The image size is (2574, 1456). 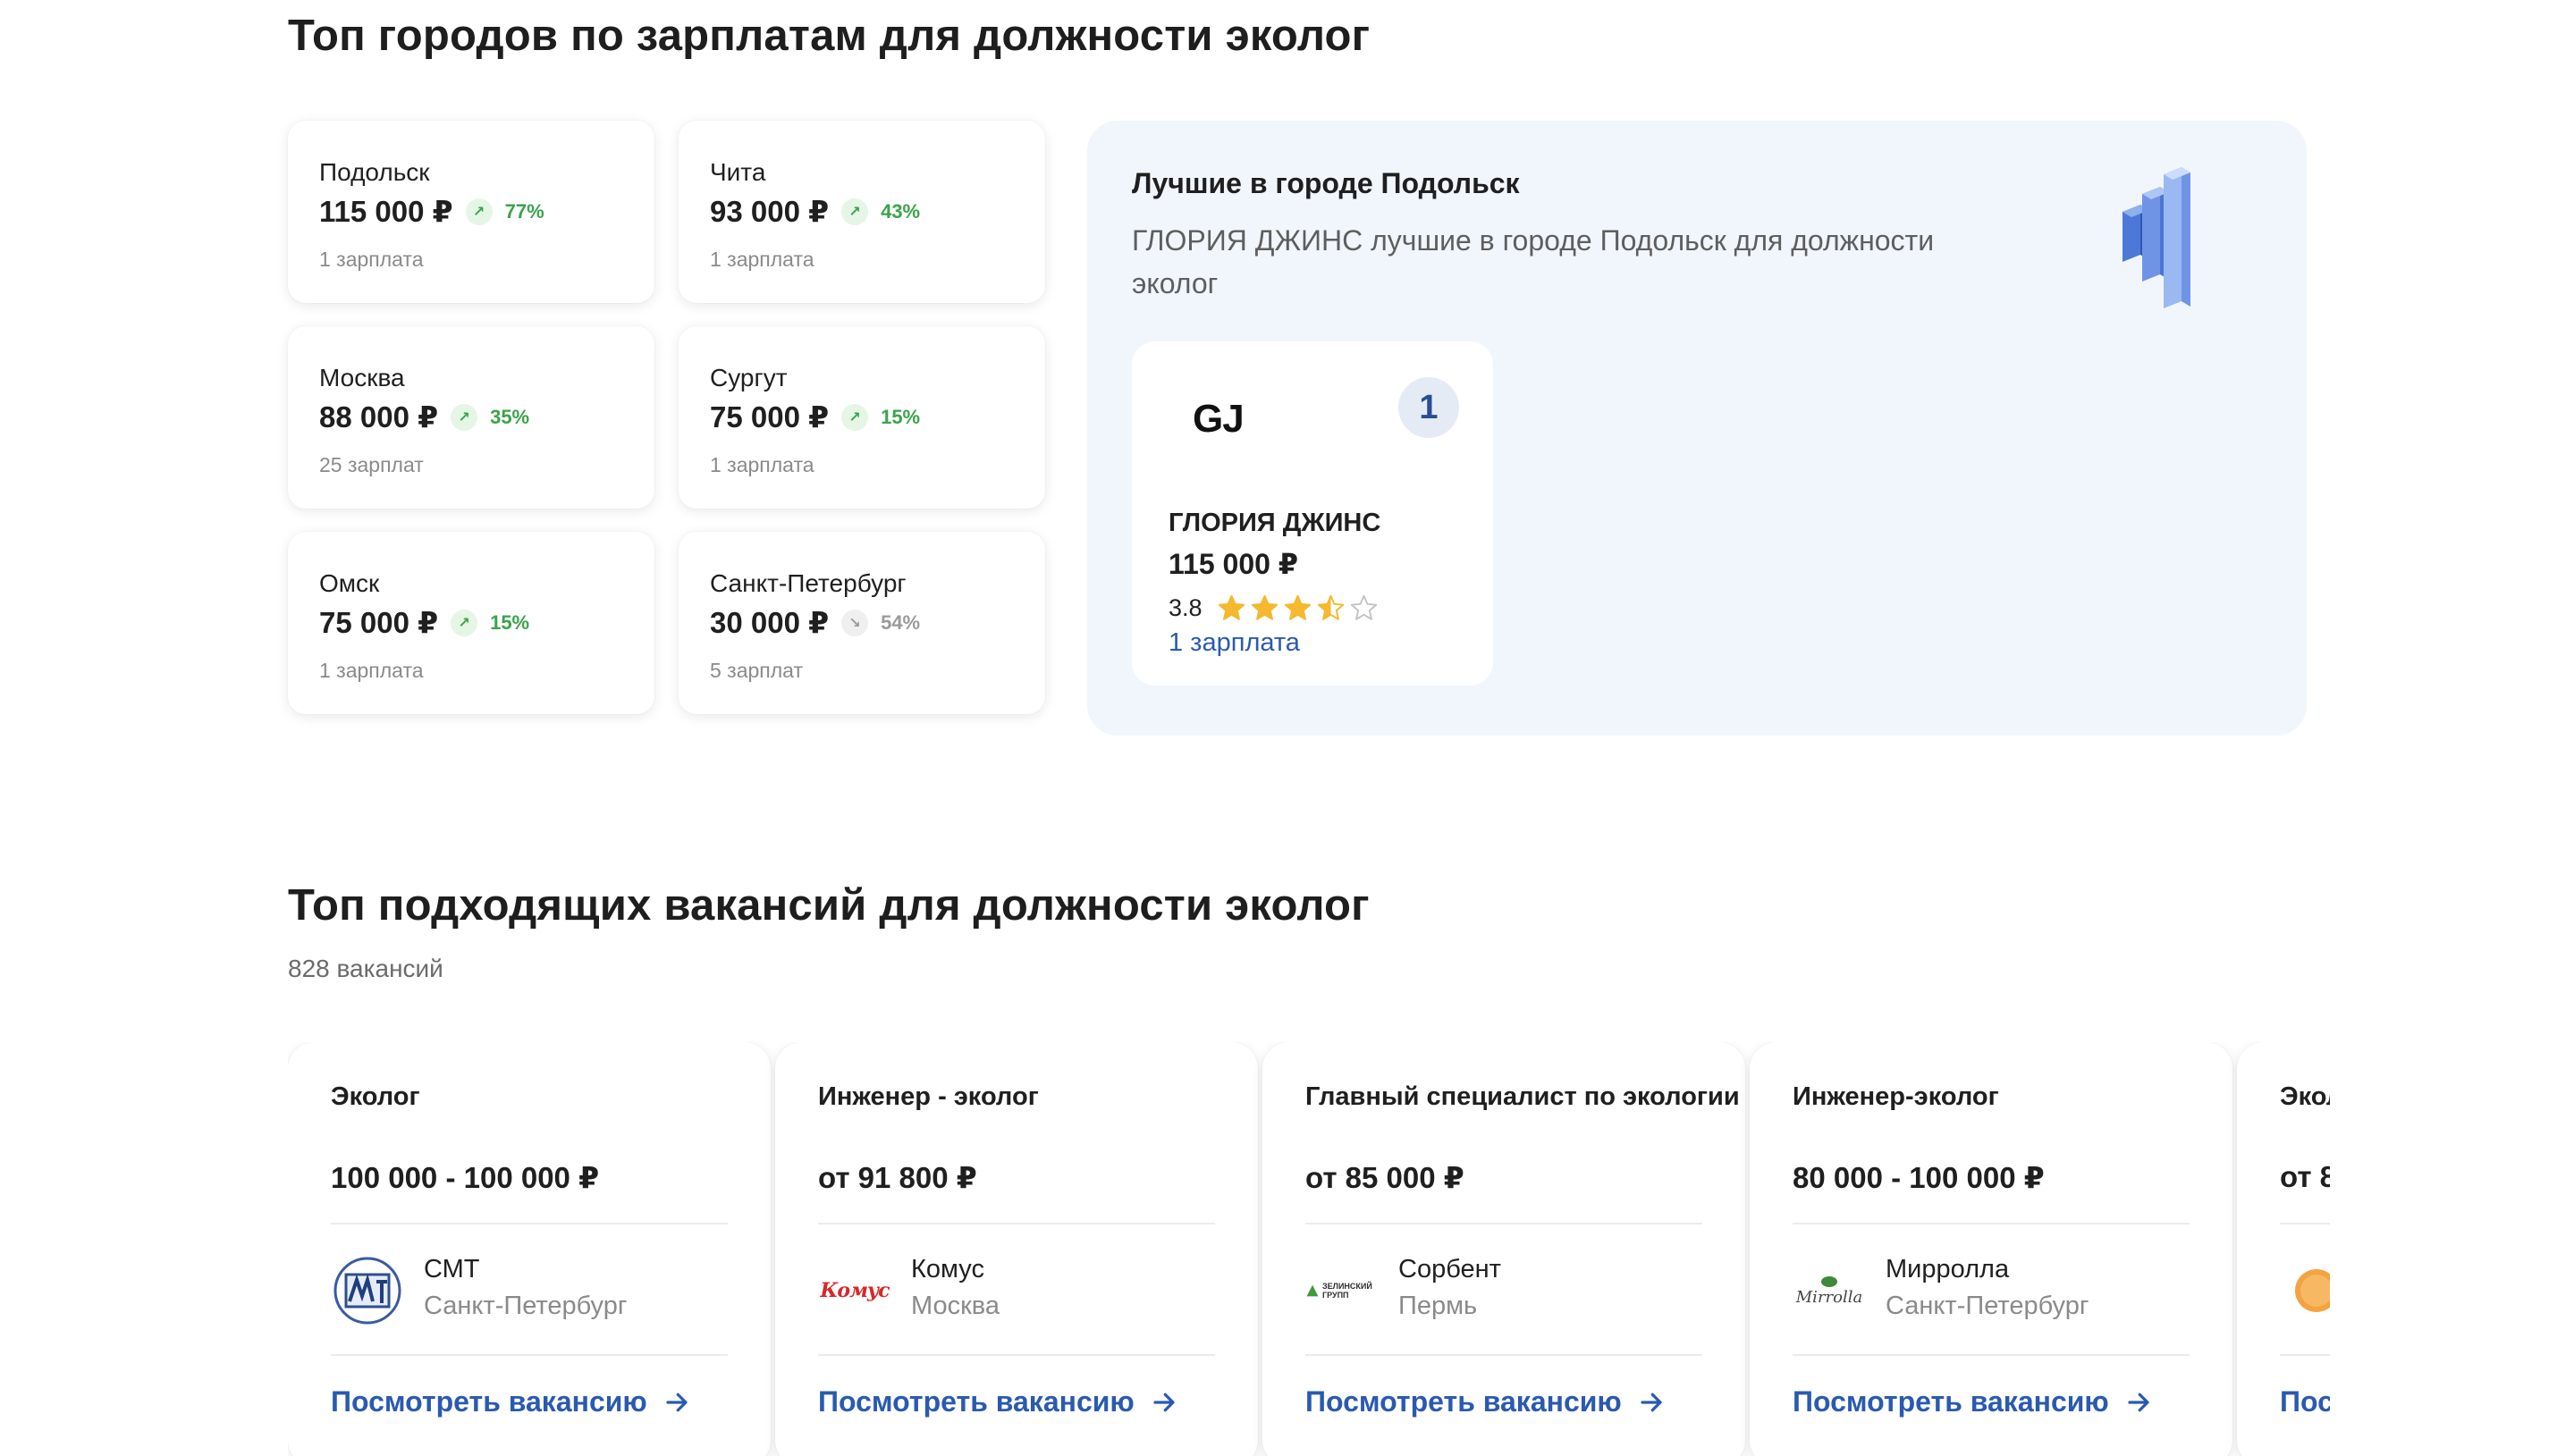 What do you see at coordinates (749, 378) in the screenshot?
I see `city-name: Сургут` at bounding box center [749, 378].